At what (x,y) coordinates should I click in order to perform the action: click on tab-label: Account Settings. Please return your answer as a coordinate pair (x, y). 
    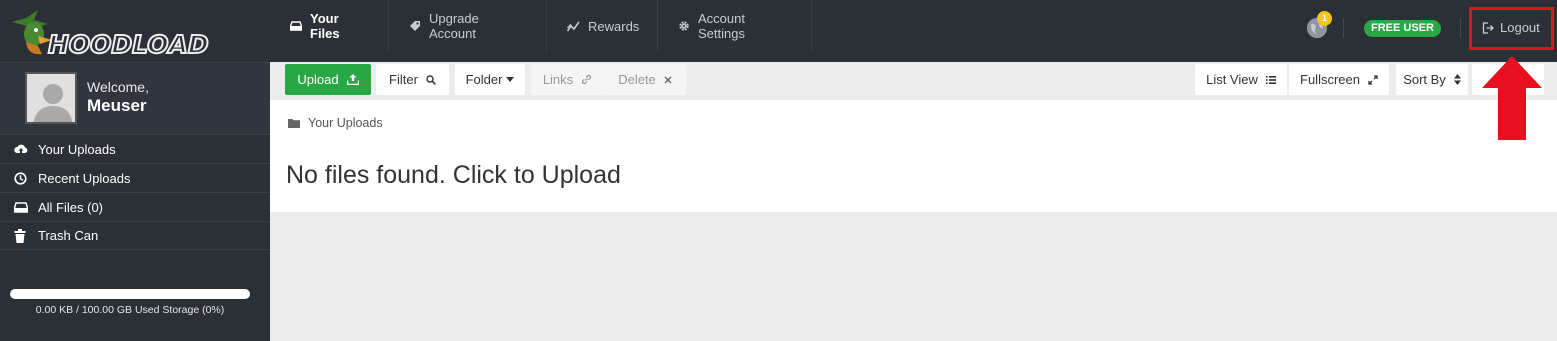
    Looking at the image, I should click on (721, 26).